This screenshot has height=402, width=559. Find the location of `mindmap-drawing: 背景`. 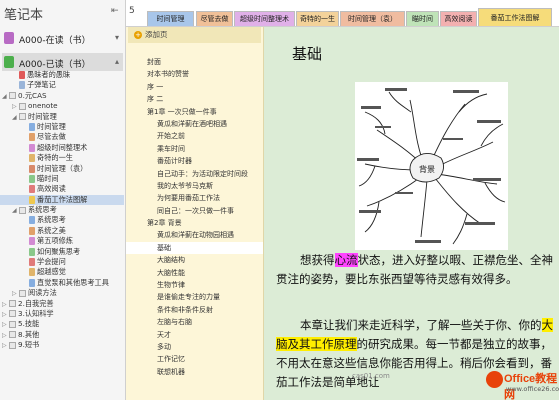

mindmap-drawing: 背景 is located at coordinates (431, 166).